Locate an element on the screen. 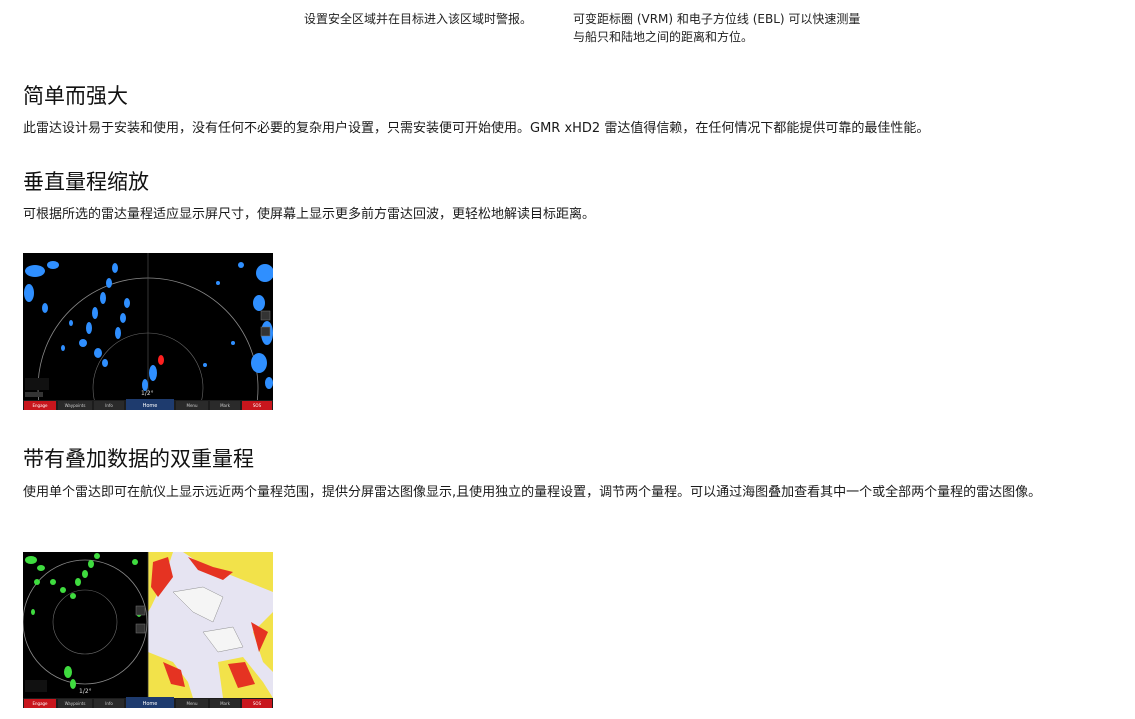  info-button-2-label: Info is located at coordinates (109, 703).